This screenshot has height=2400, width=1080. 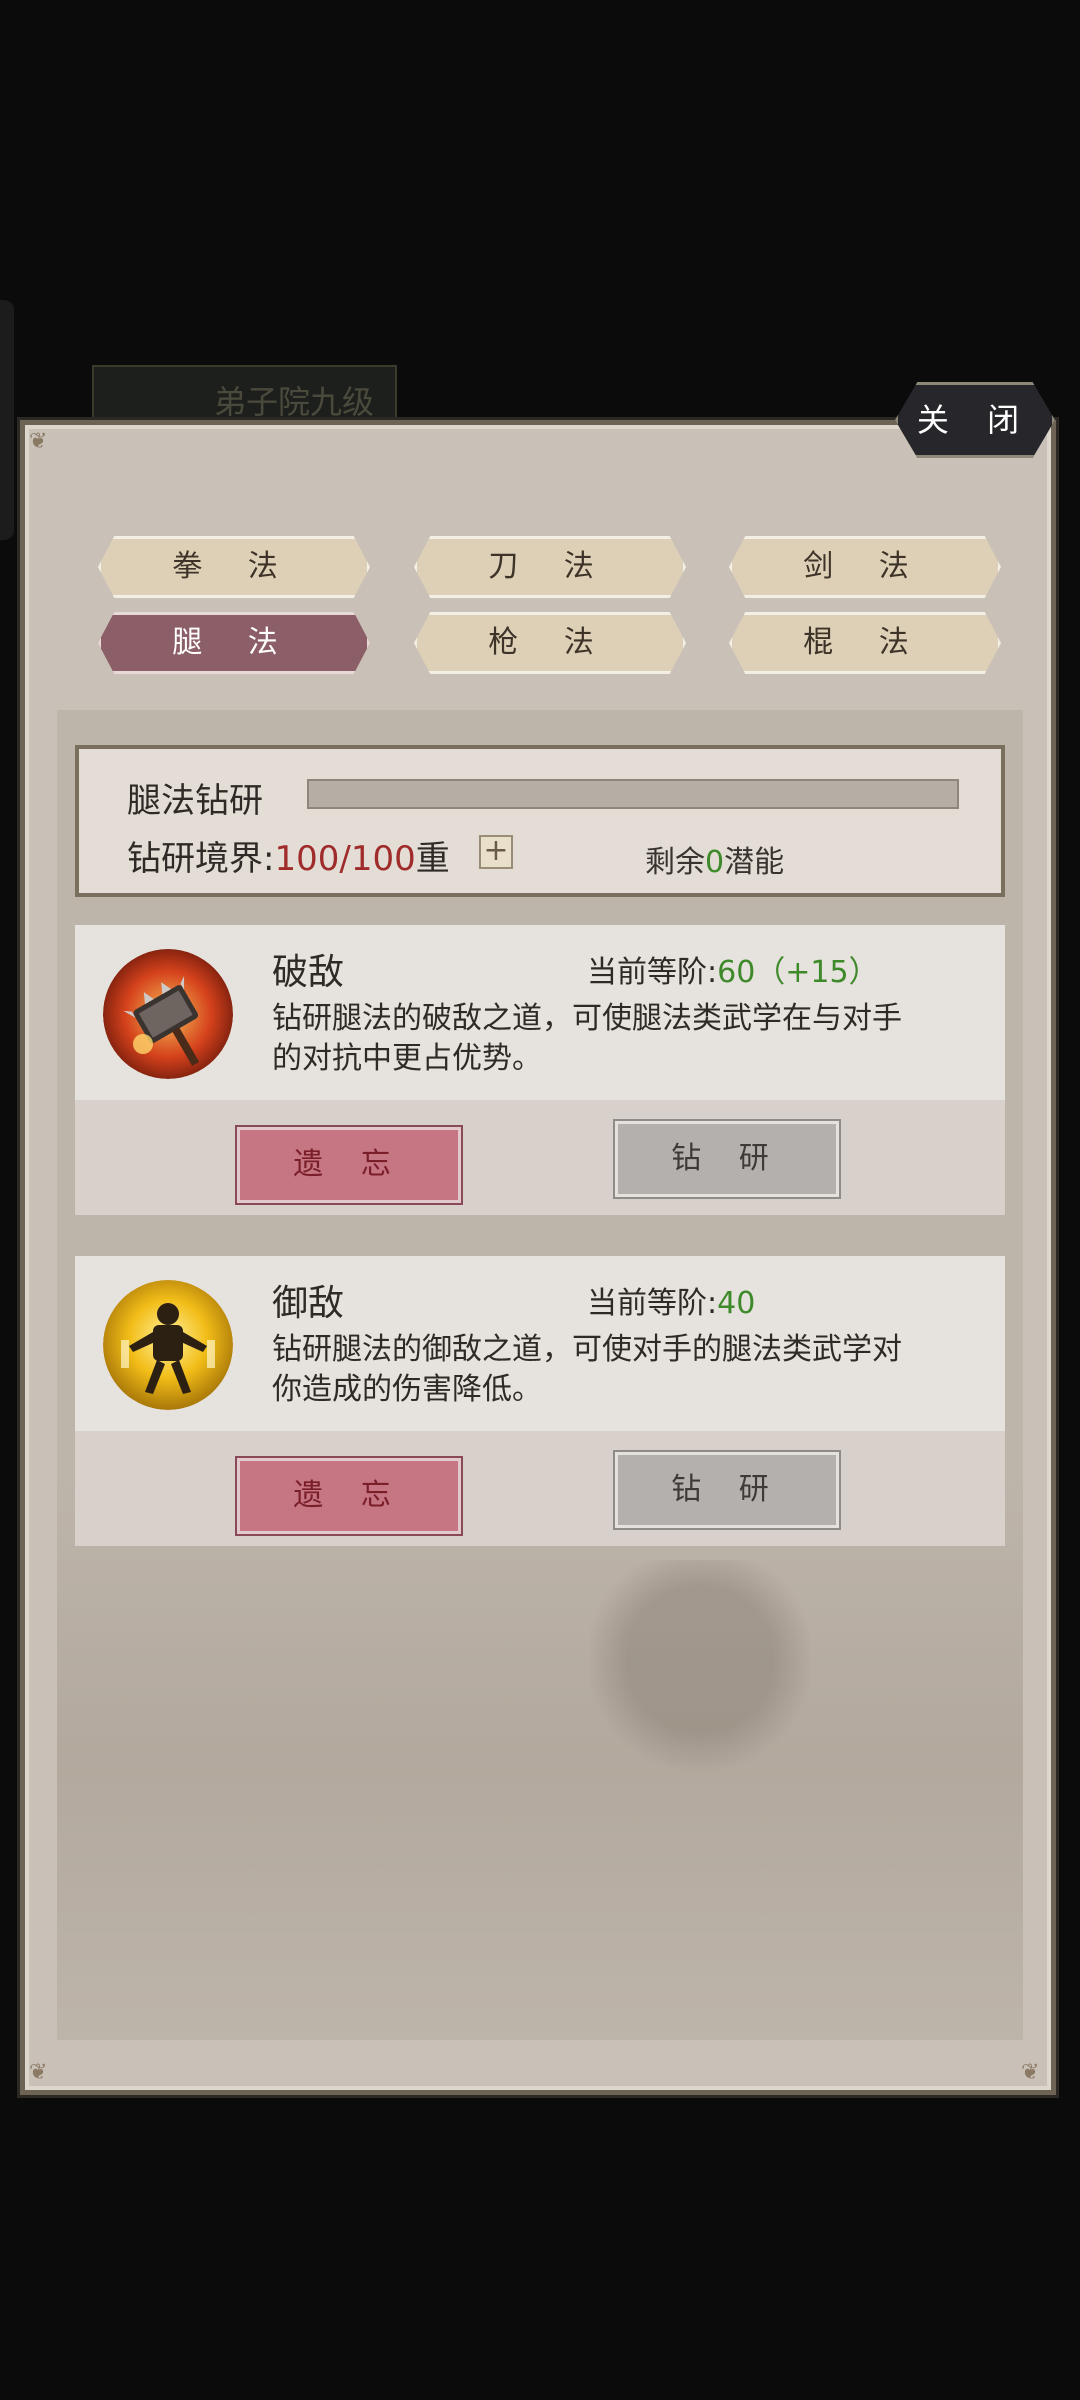 What do you see at coordinates (587, 1369) in the screenshot?
I see `skill-description: 钻研腿法的御敌之道，可使对手的腿法类武学对你造成的伤害降低。` at bounding box center [587, 1369].